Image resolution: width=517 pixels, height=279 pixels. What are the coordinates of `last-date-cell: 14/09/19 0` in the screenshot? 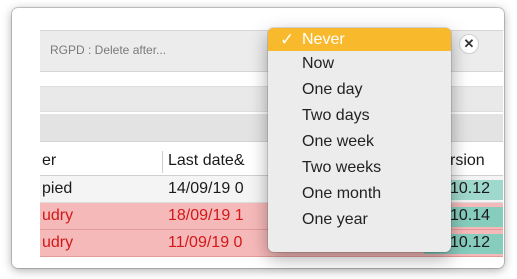 It's located at (206, 188).